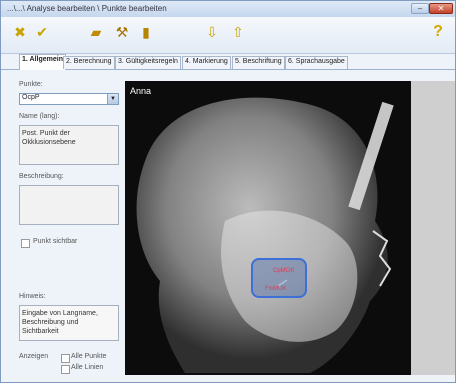 Image resolution: width=456 pixels, height=383 pixels. Describe the element at coordinates (41, 176) in the screenshot. I see `description-label: Beschreibung:` at that location.